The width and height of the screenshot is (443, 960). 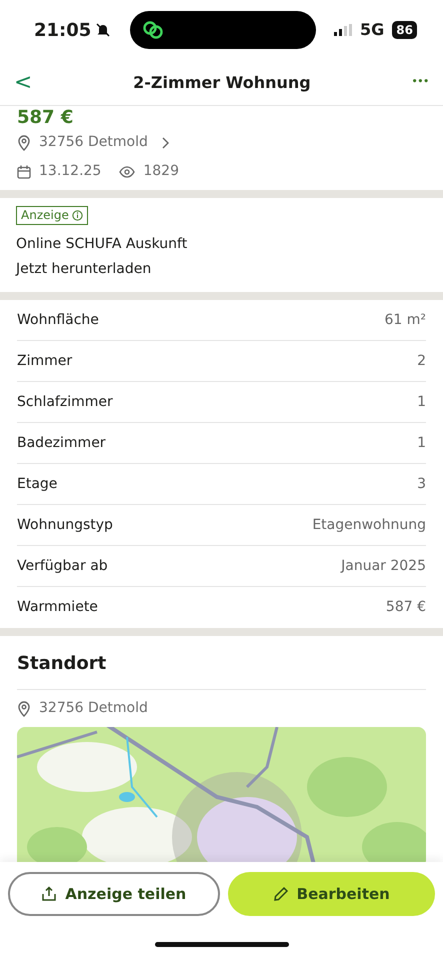 I want to click on page-title: 2-Zimmer Wohnung, so click(x=222, y=83).